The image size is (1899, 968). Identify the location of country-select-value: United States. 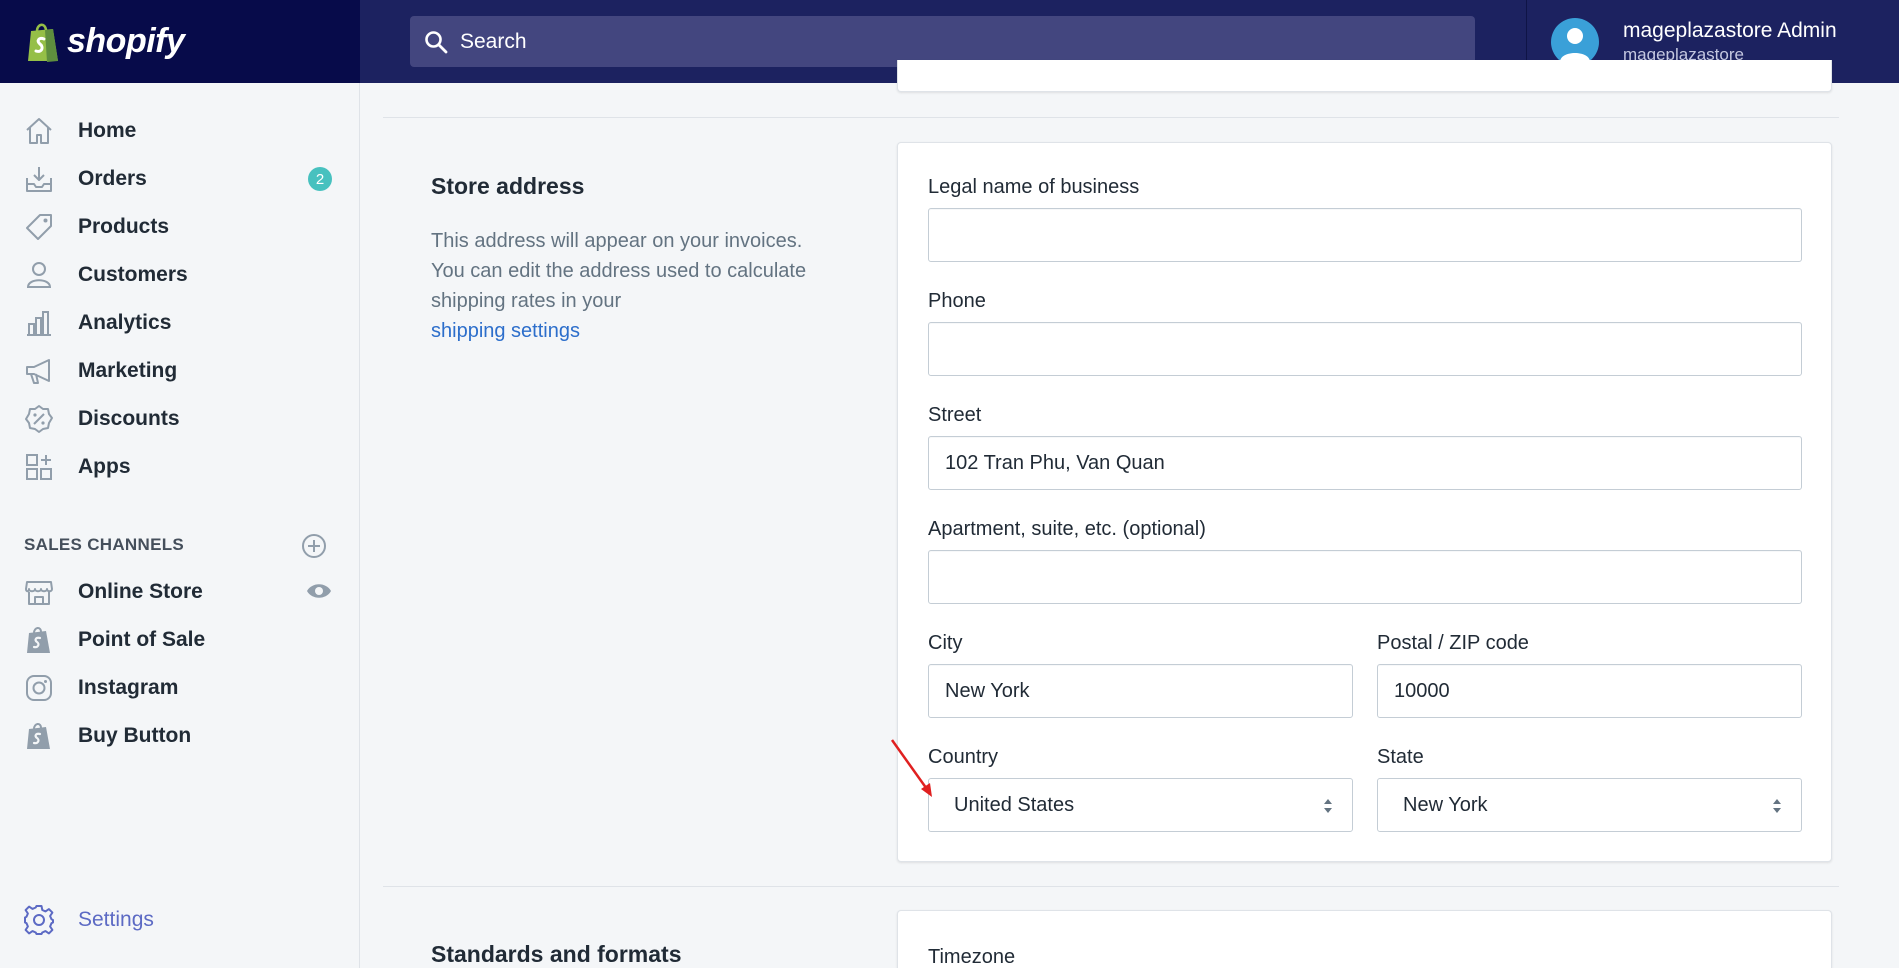
(1014, 804).